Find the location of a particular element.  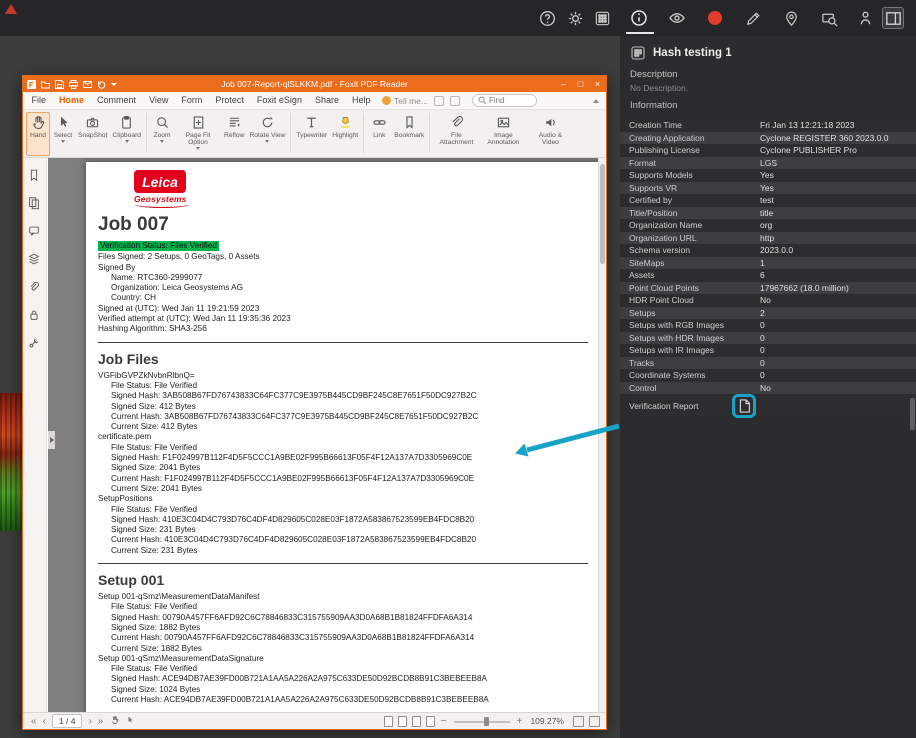

ribbon-tab: View is located at coordinates (159, 100).